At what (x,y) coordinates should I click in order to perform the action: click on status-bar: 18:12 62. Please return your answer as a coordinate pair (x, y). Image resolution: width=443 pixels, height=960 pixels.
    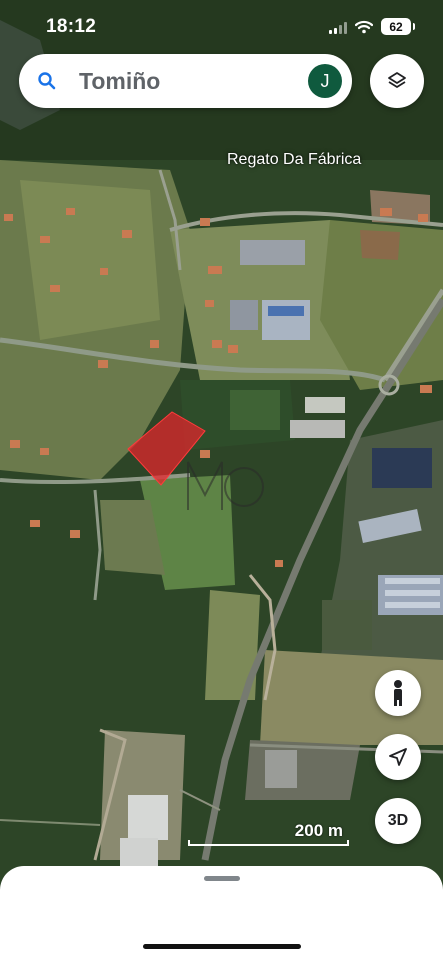
    Looking at the image, I should click on (221, 27).